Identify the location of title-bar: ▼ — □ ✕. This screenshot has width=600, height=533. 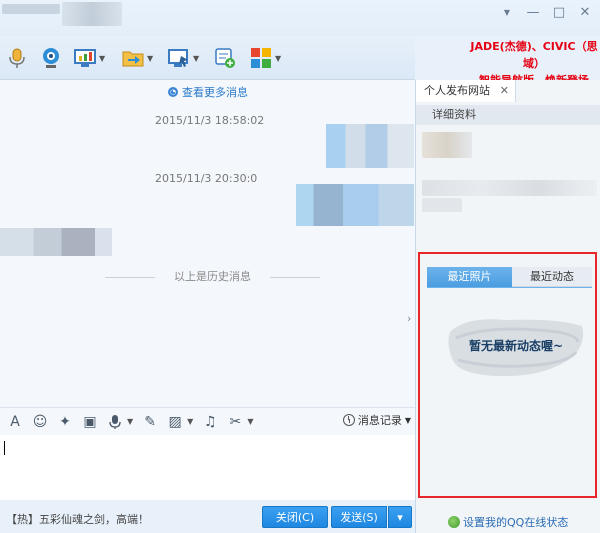
(300, 18).